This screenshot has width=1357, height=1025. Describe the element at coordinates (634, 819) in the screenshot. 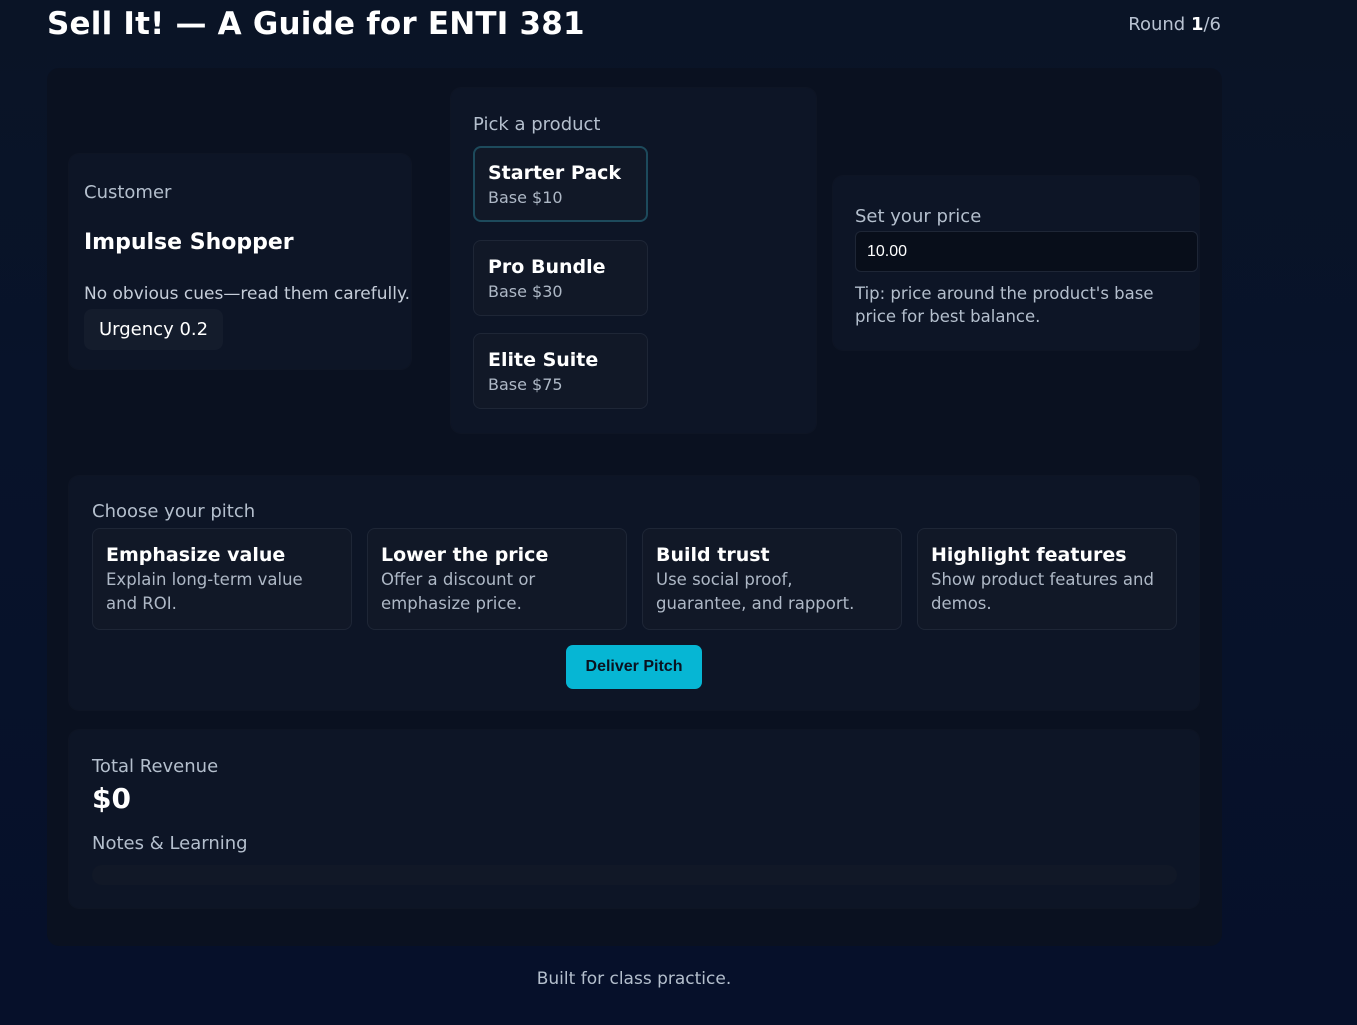

I see `revenue-card: Total Revenue $0 Notes & Learning` at that location.